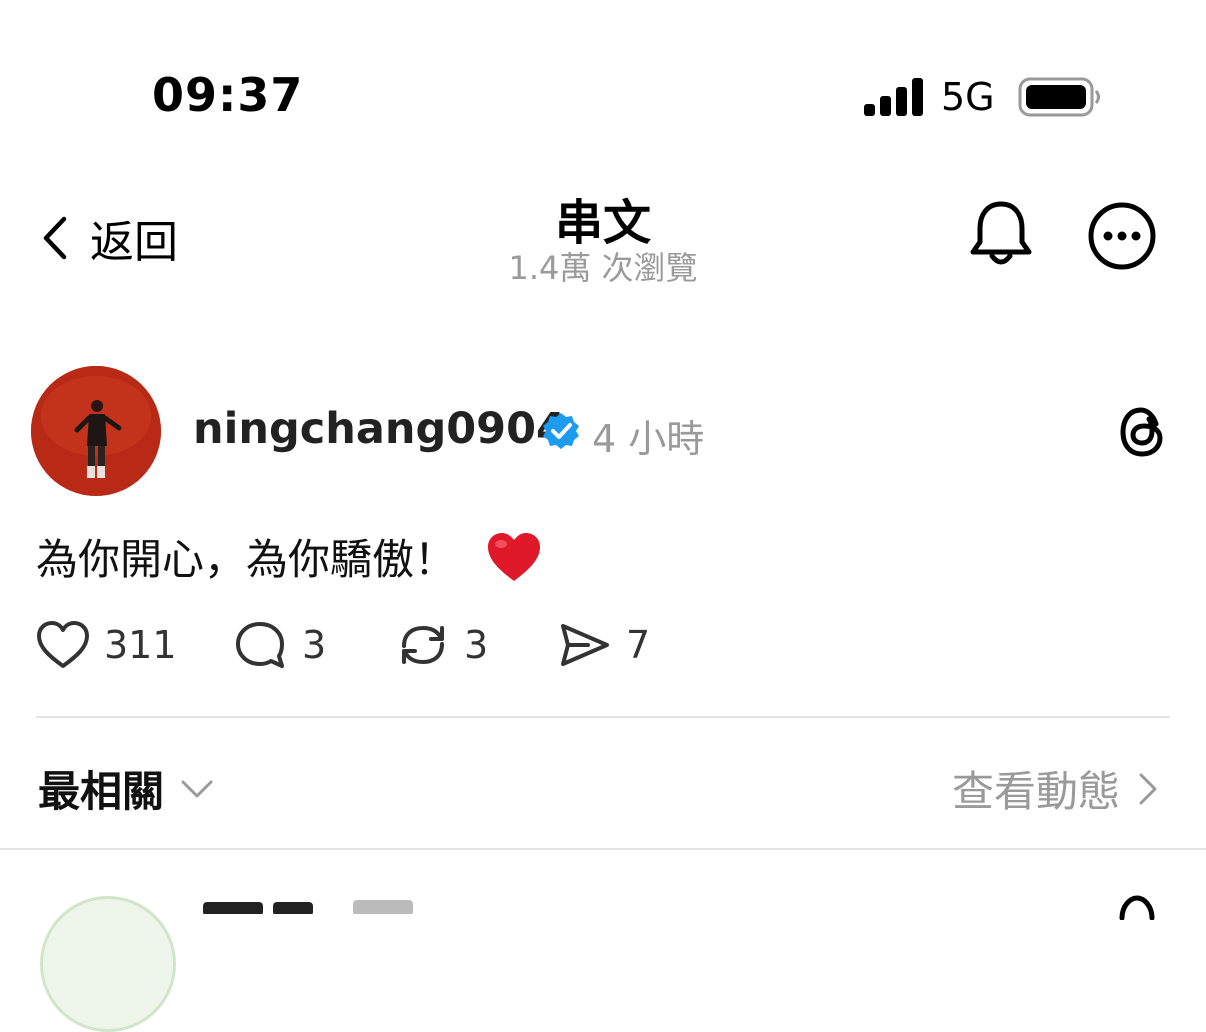  I want to click on avatar, so click(96, 431).